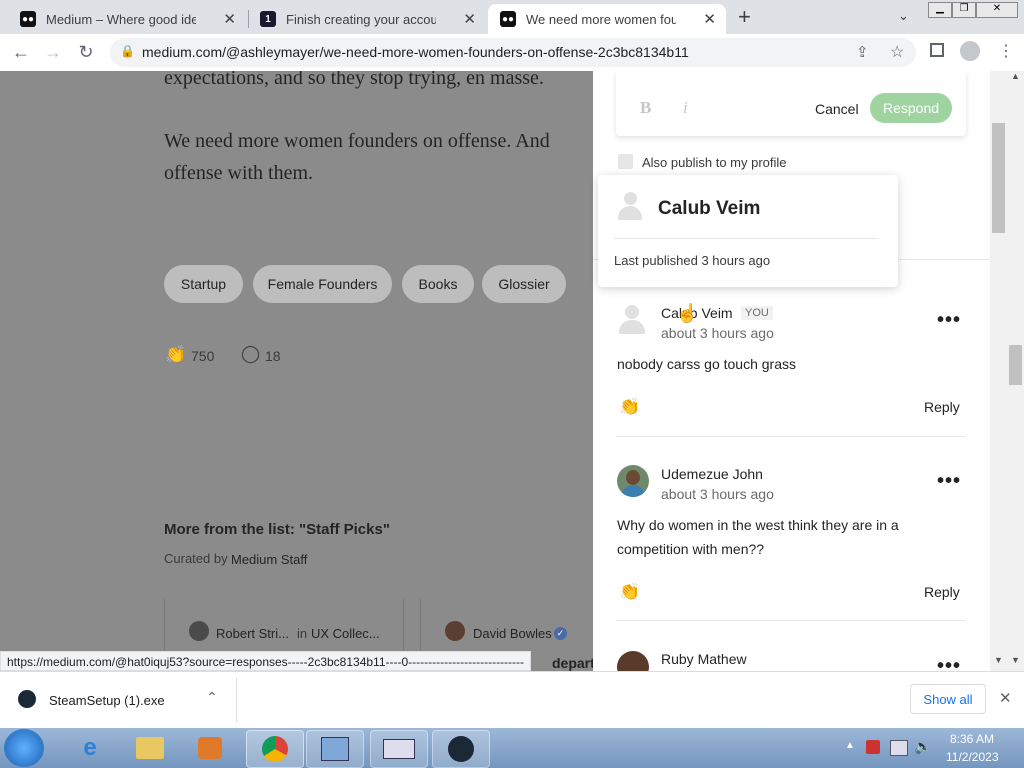 This screenshot has height=768, width=1024. I want to click on file-explorer-icon, so click(150, 748).